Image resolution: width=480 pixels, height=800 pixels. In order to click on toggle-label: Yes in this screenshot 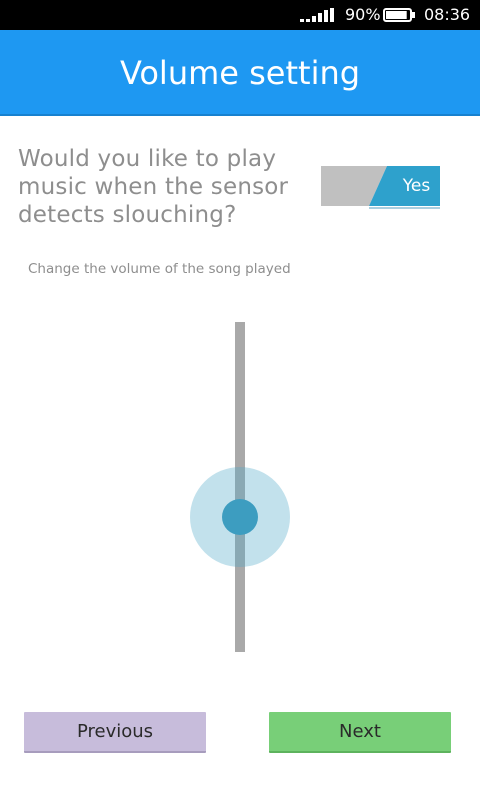, I will do `click(416, 186)`.